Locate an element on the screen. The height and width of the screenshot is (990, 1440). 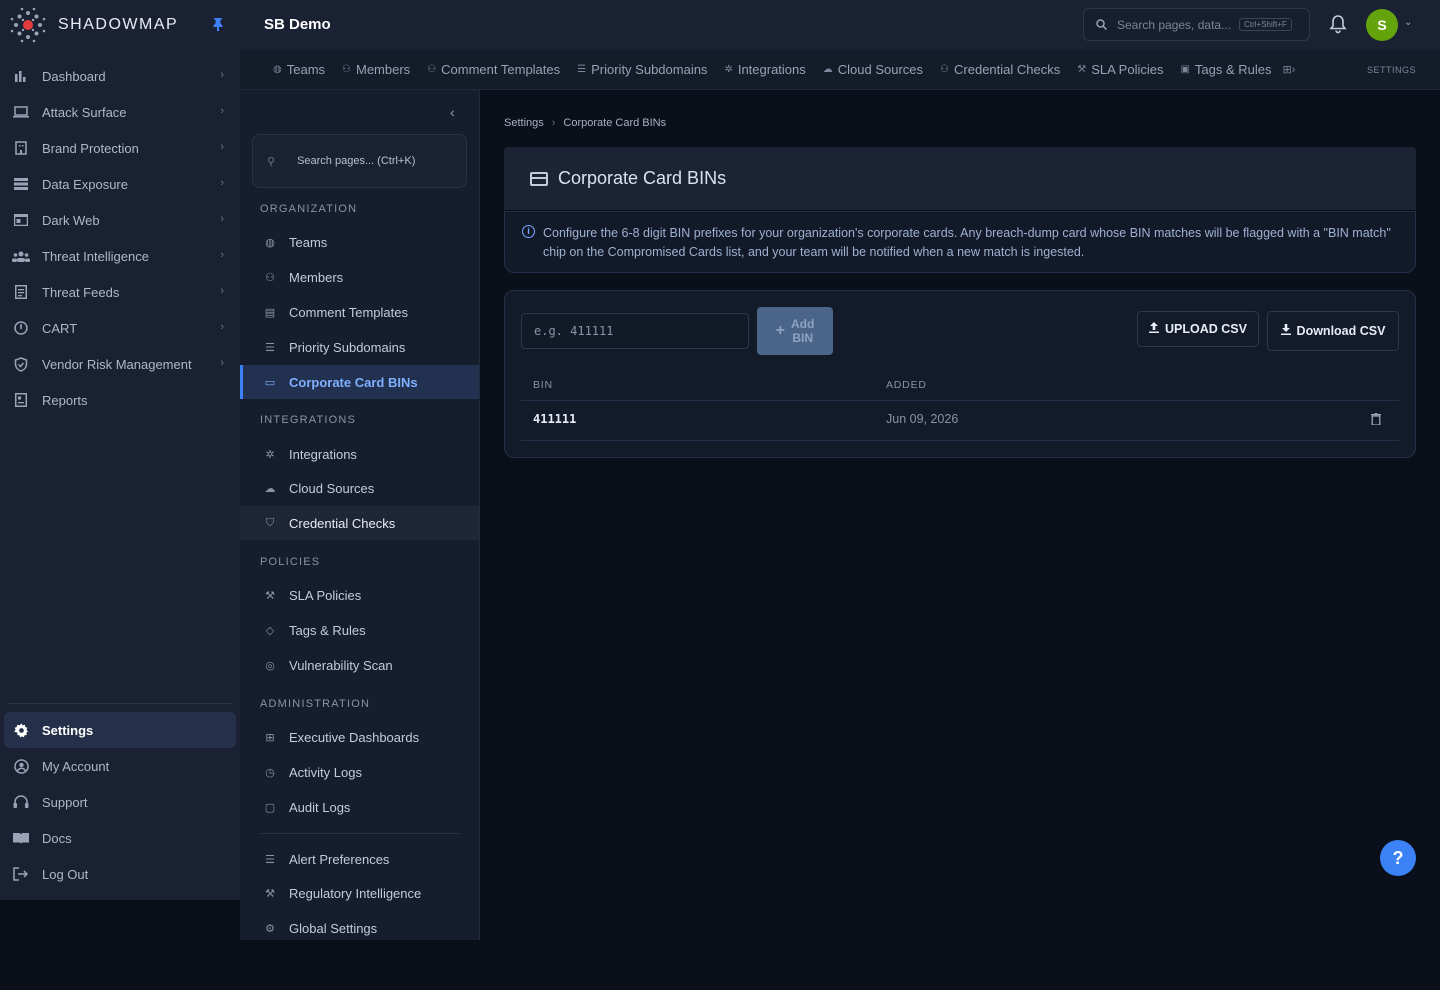
nav-label: Settings is located at coordinates (68, 730).